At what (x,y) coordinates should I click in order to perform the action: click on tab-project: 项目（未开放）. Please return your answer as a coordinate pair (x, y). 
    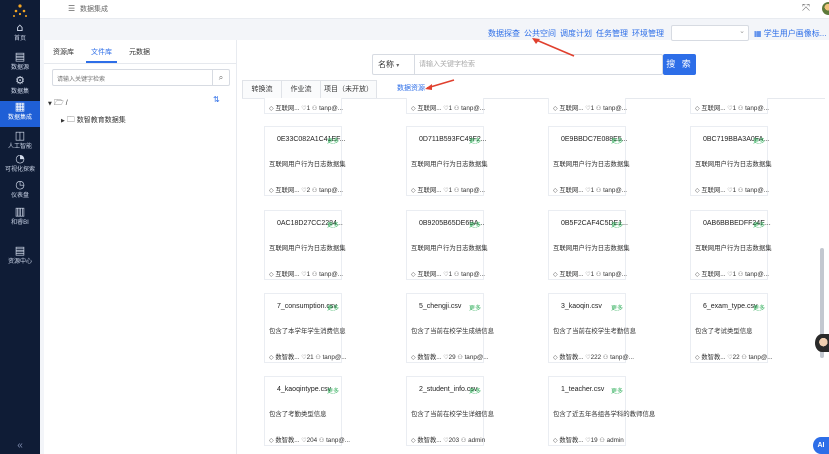
    Looking at the image, I should click on (348, 89).